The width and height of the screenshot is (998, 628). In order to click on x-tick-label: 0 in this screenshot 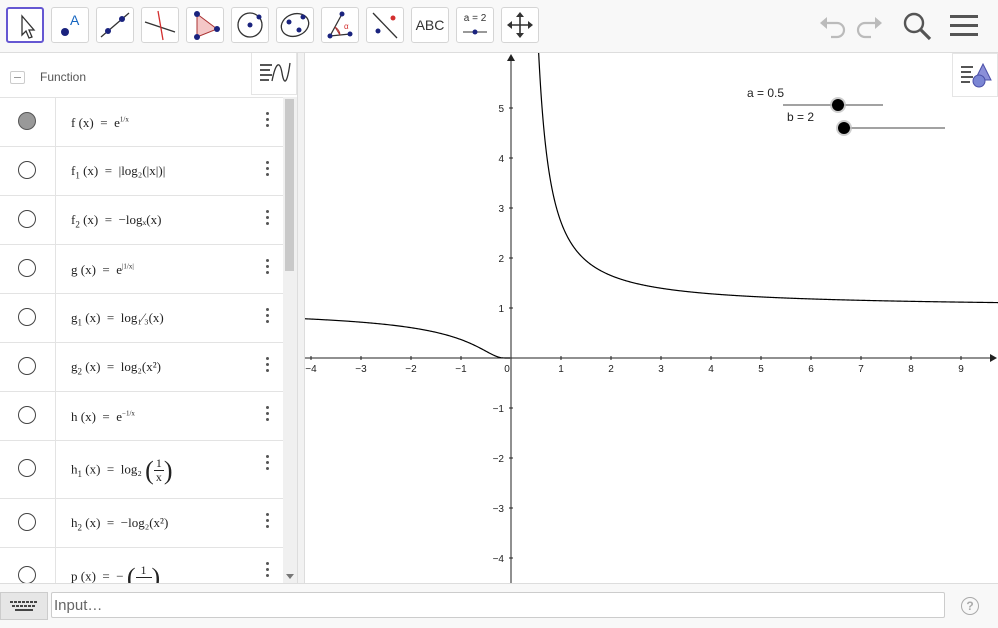, I will do `click(507, 369)`.